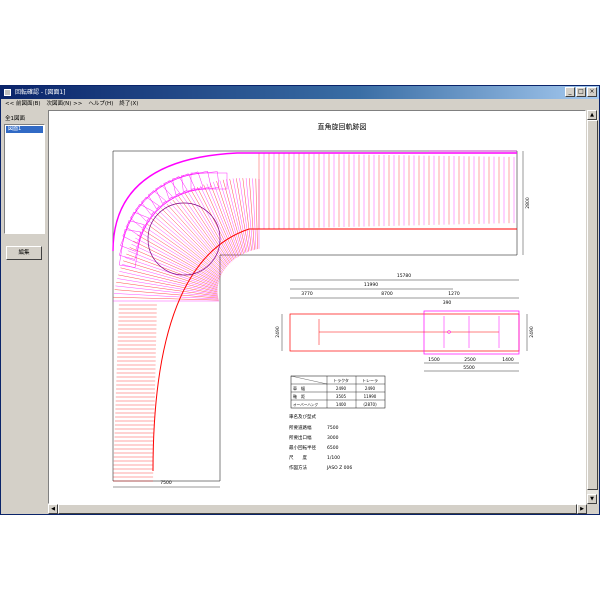 The height and width of the screenshot is (600, 600). Describe the element at coordinates (166, 483) in the screenshot. I see `road-width-dim: 7500` at that location.